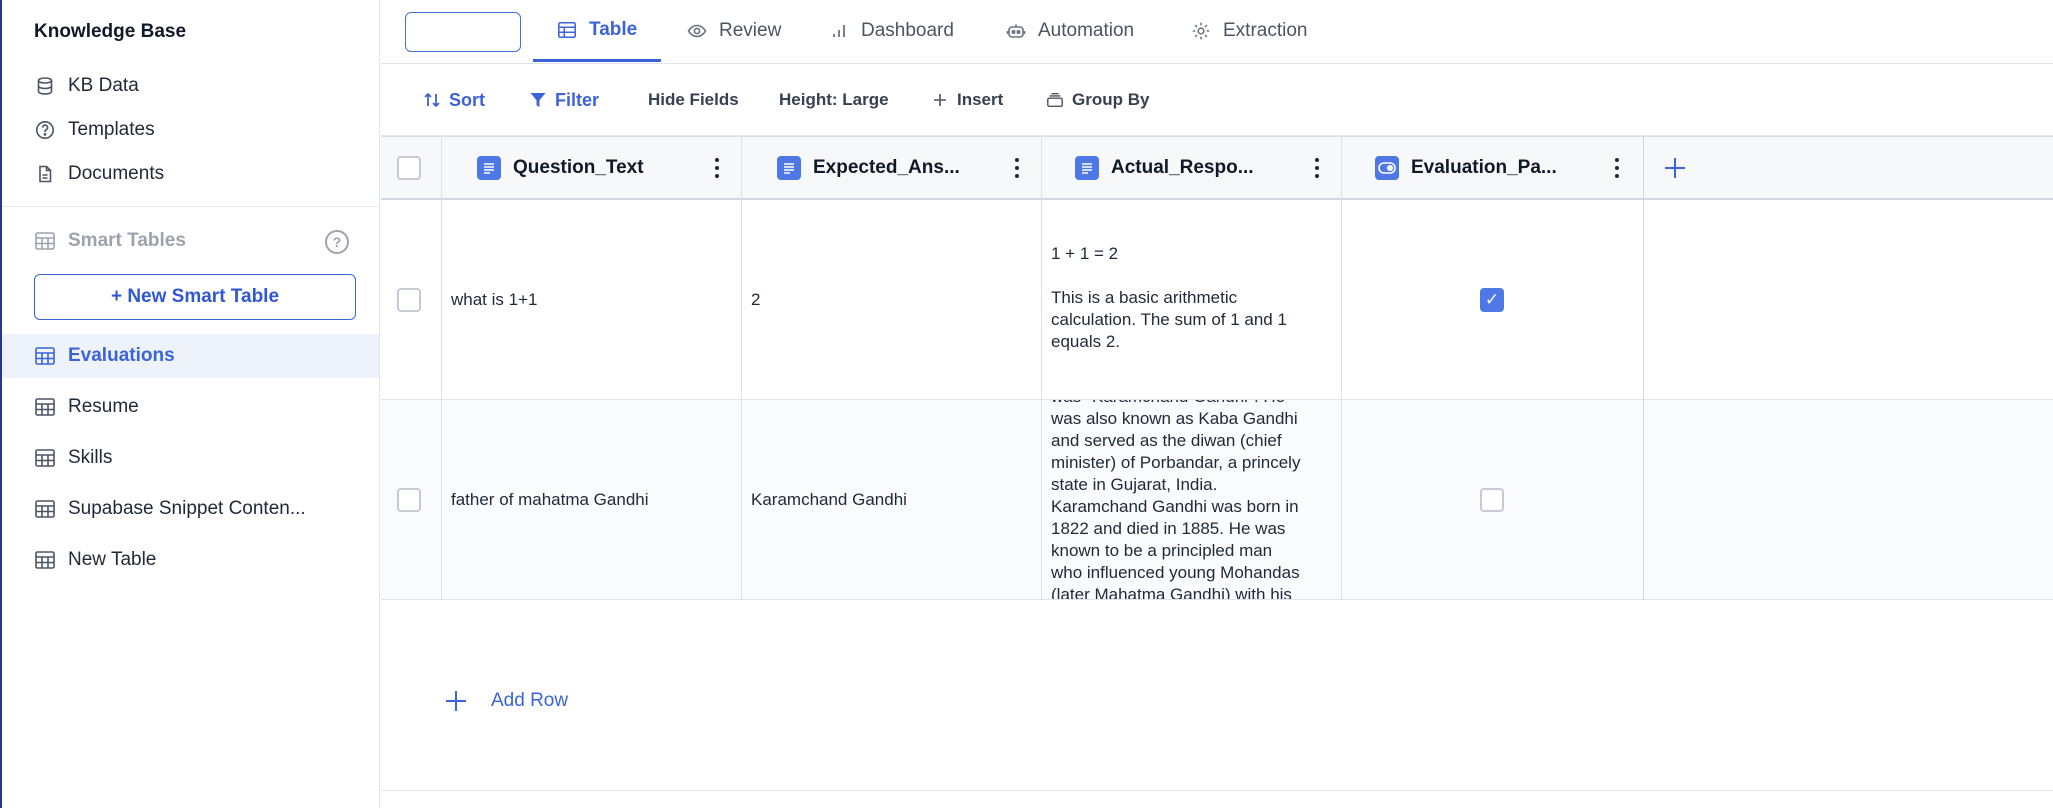 This screenshot has height=808, width=2053. Describe the element at coordinates (337, 242) in the screenshot. I see `help-icon: ?` at that location.